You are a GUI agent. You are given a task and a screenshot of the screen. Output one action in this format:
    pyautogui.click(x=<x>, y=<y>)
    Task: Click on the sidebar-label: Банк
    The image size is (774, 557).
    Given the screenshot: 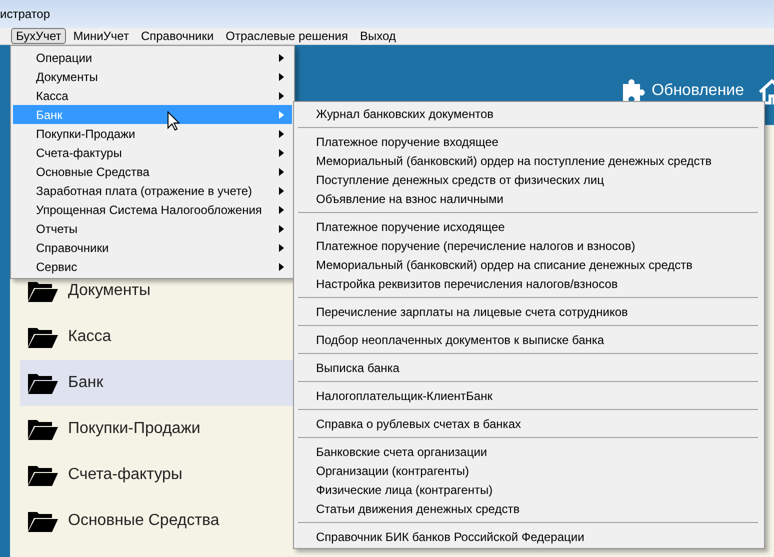 What is the action you would take?
    pyautogui.click(x=86, y=383)
    